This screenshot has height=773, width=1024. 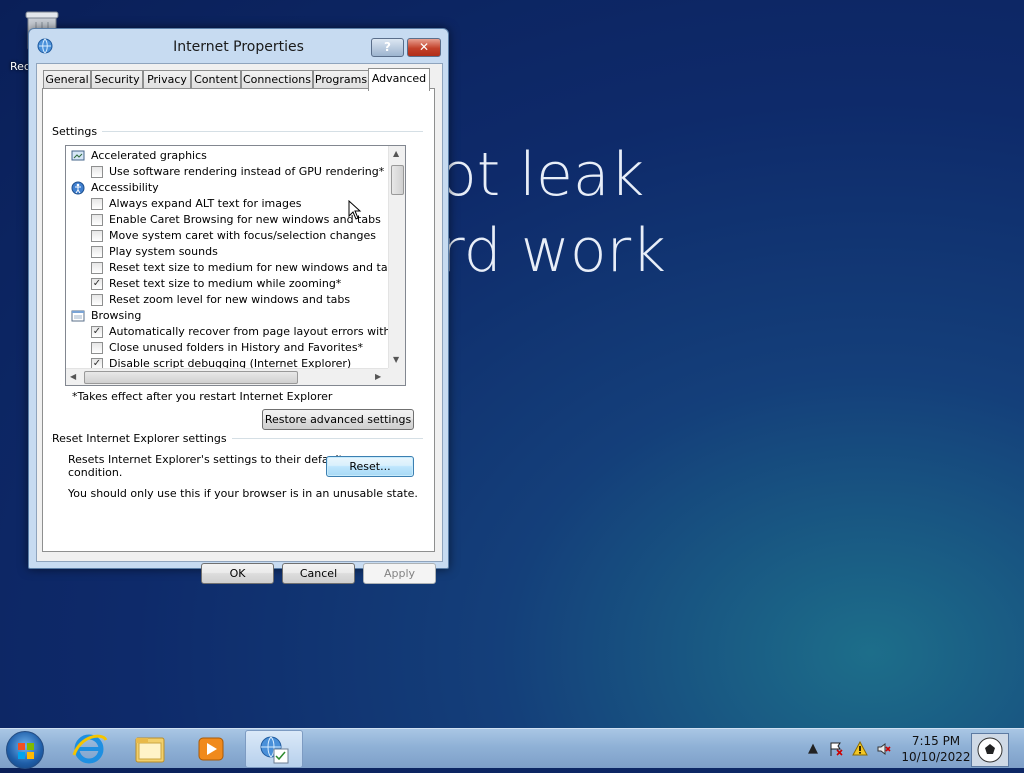 What do you see at coordinates (67, 79) in the screenshot?
I see `tab-general: General` at bounding box center [67, 79].